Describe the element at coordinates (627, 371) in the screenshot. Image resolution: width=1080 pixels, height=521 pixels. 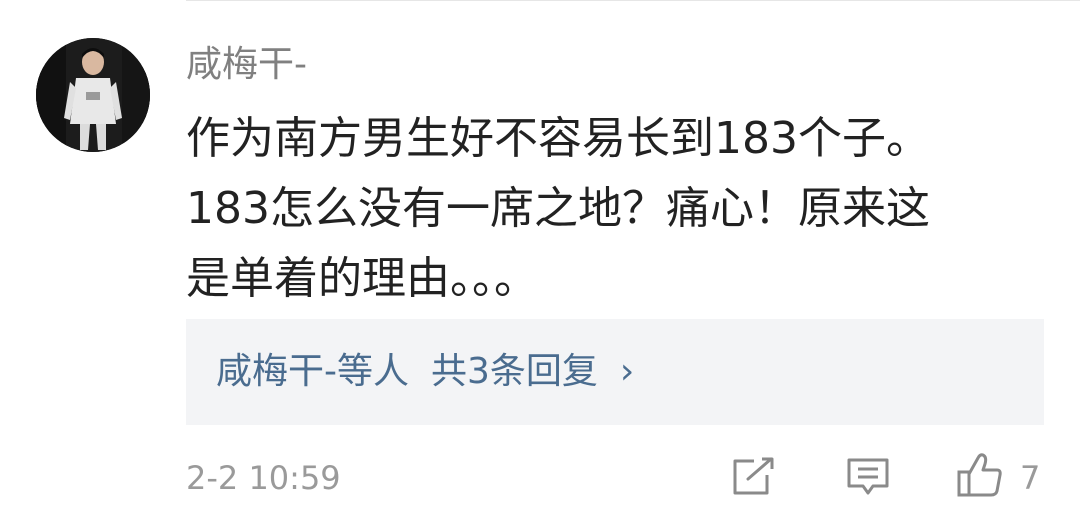
I see `chevron-right-icon: ›` at that location.